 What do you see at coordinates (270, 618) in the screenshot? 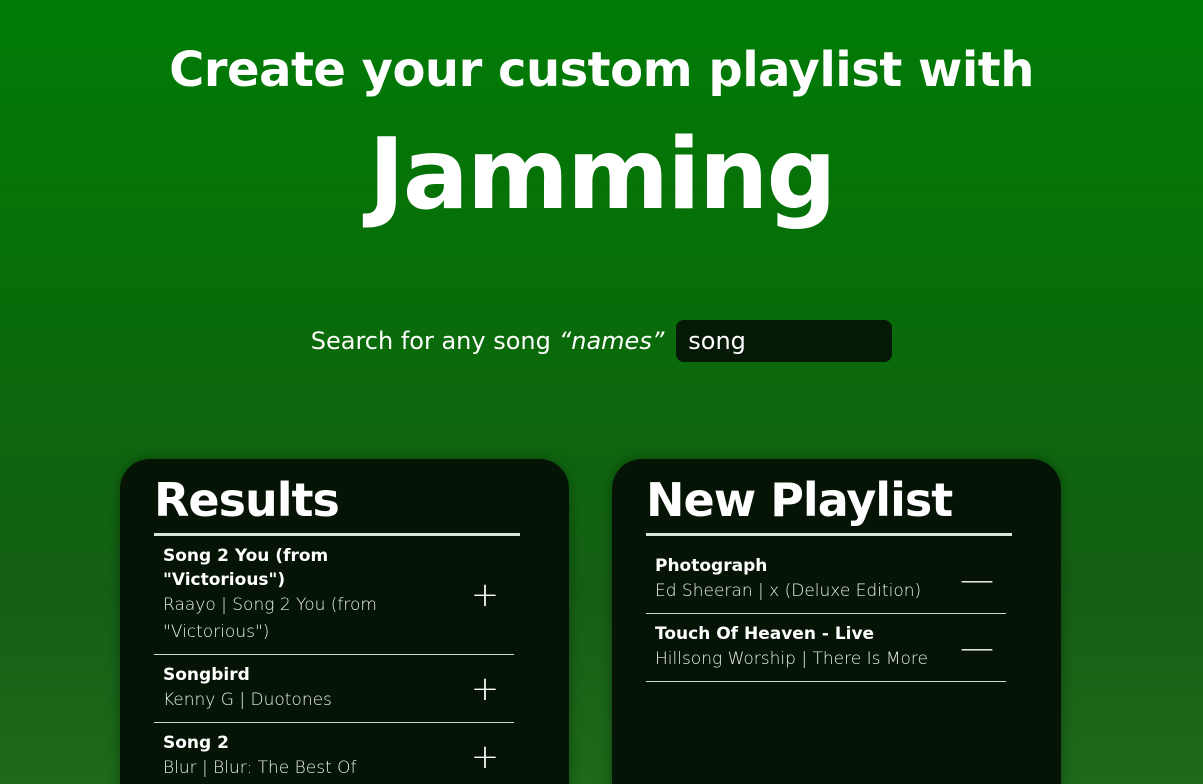
I see `track-meta: Raayo | Song 2 You (from "Victorious")` at bounding box center [270, 618].